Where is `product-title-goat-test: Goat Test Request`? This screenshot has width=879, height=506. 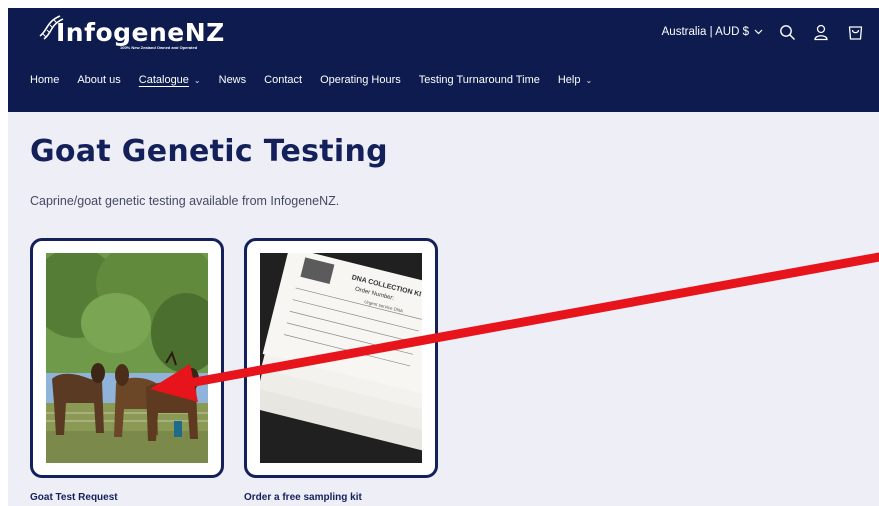
product-title-goat-test: Goat Test Request is located at coordinates (74, 497).